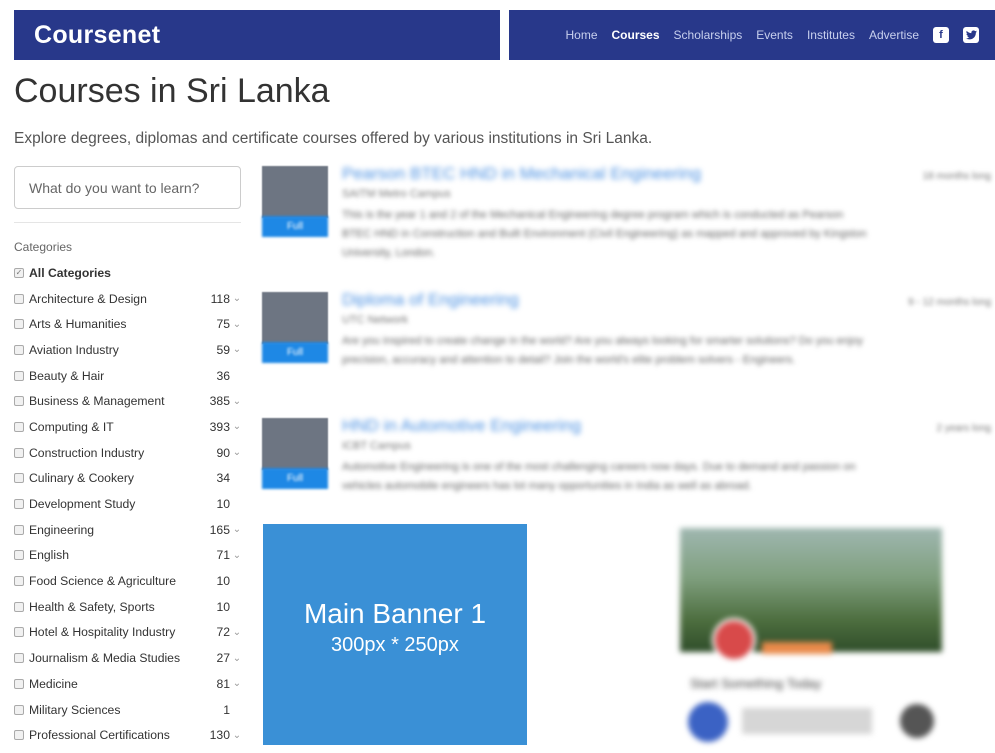 The width and height of the screenshot is (995, 753). Describe the element at coordinates (430, 300) in the screenshot. I see `course-title-link: Diploma of Engineering` at that location.